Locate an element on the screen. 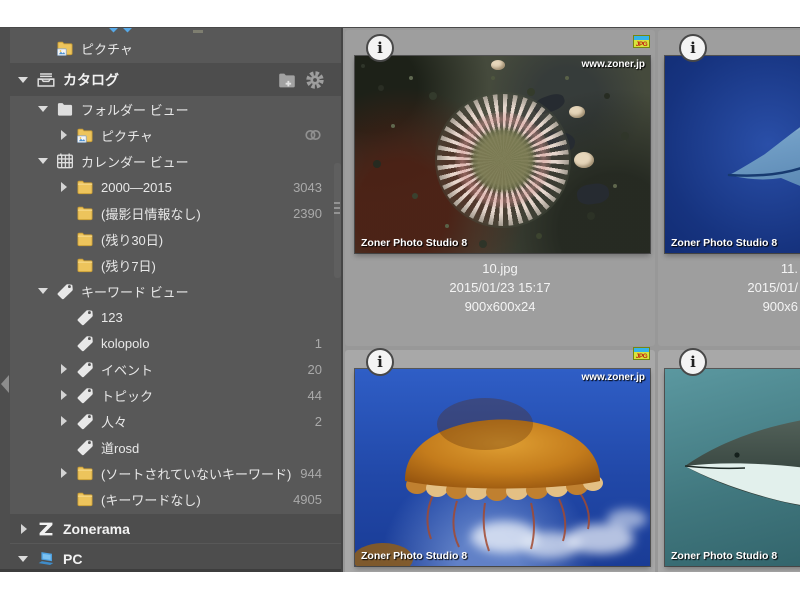 This screenshot has width=800, height=600. tree-item-michi-rosd: 道rosd is located at coordinates (175, 447).